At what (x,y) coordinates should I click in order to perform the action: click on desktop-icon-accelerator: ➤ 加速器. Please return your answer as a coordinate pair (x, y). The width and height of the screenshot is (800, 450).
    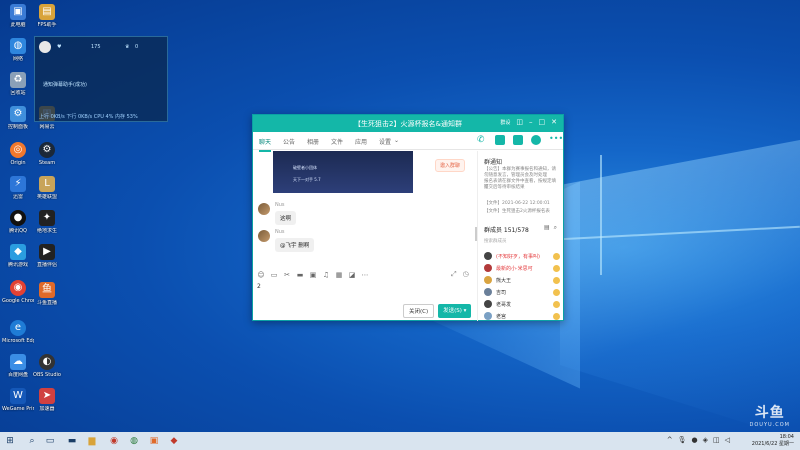
    Looking at the image, I should click on (47, 400).